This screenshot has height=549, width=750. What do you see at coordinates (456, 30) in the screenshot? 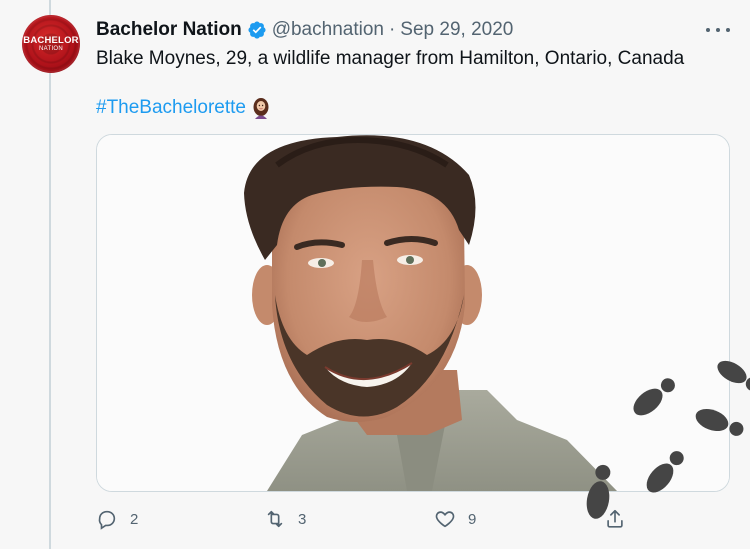
I see `tweet-date: Sep 29, 2020` at bounding box center [456, 30].